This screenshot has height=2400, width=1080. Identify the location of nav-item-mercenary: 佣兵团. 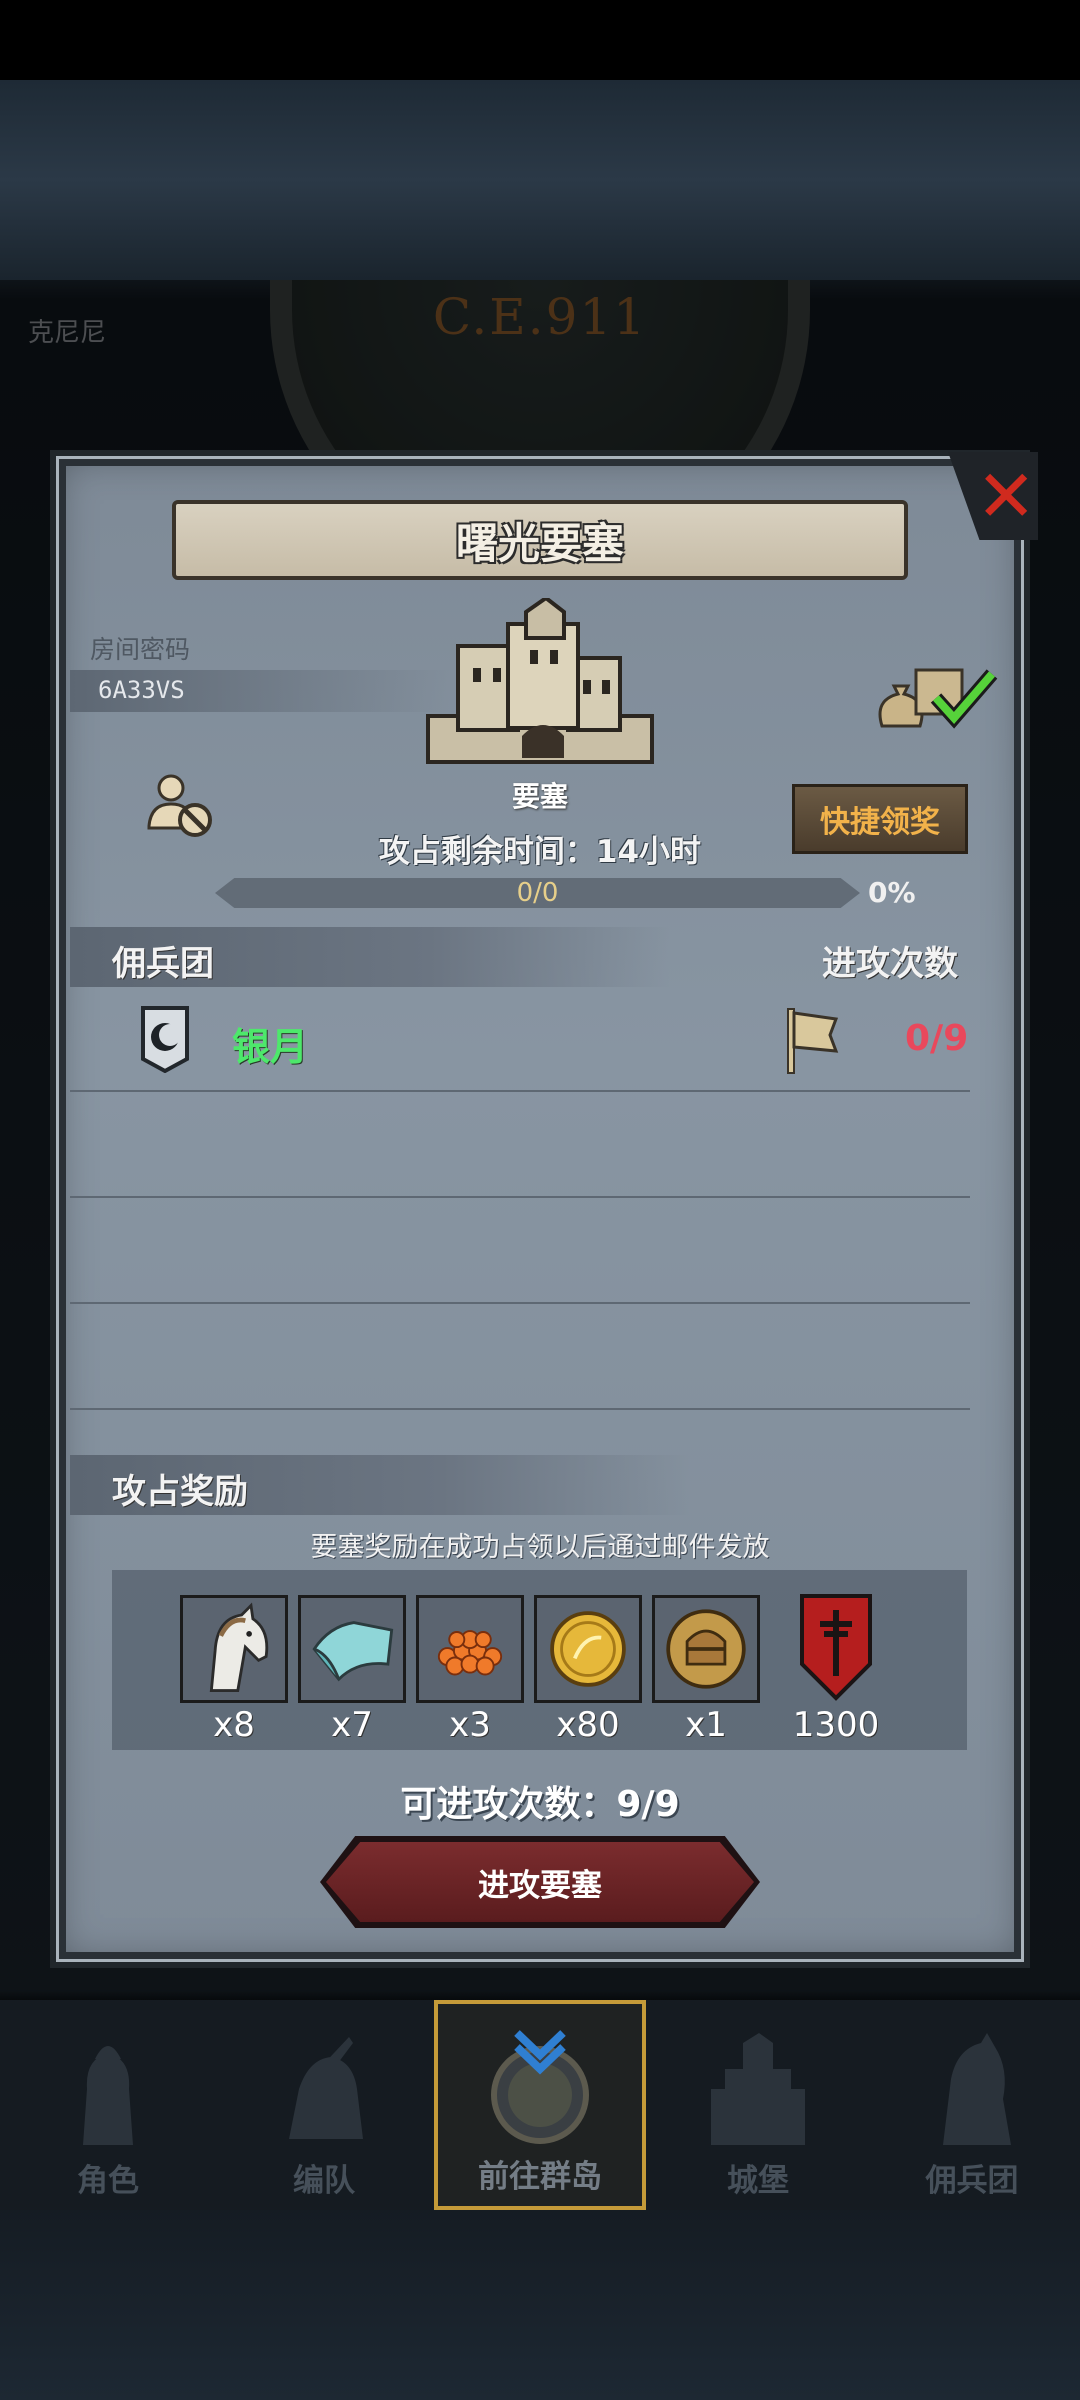
(972, 2105).